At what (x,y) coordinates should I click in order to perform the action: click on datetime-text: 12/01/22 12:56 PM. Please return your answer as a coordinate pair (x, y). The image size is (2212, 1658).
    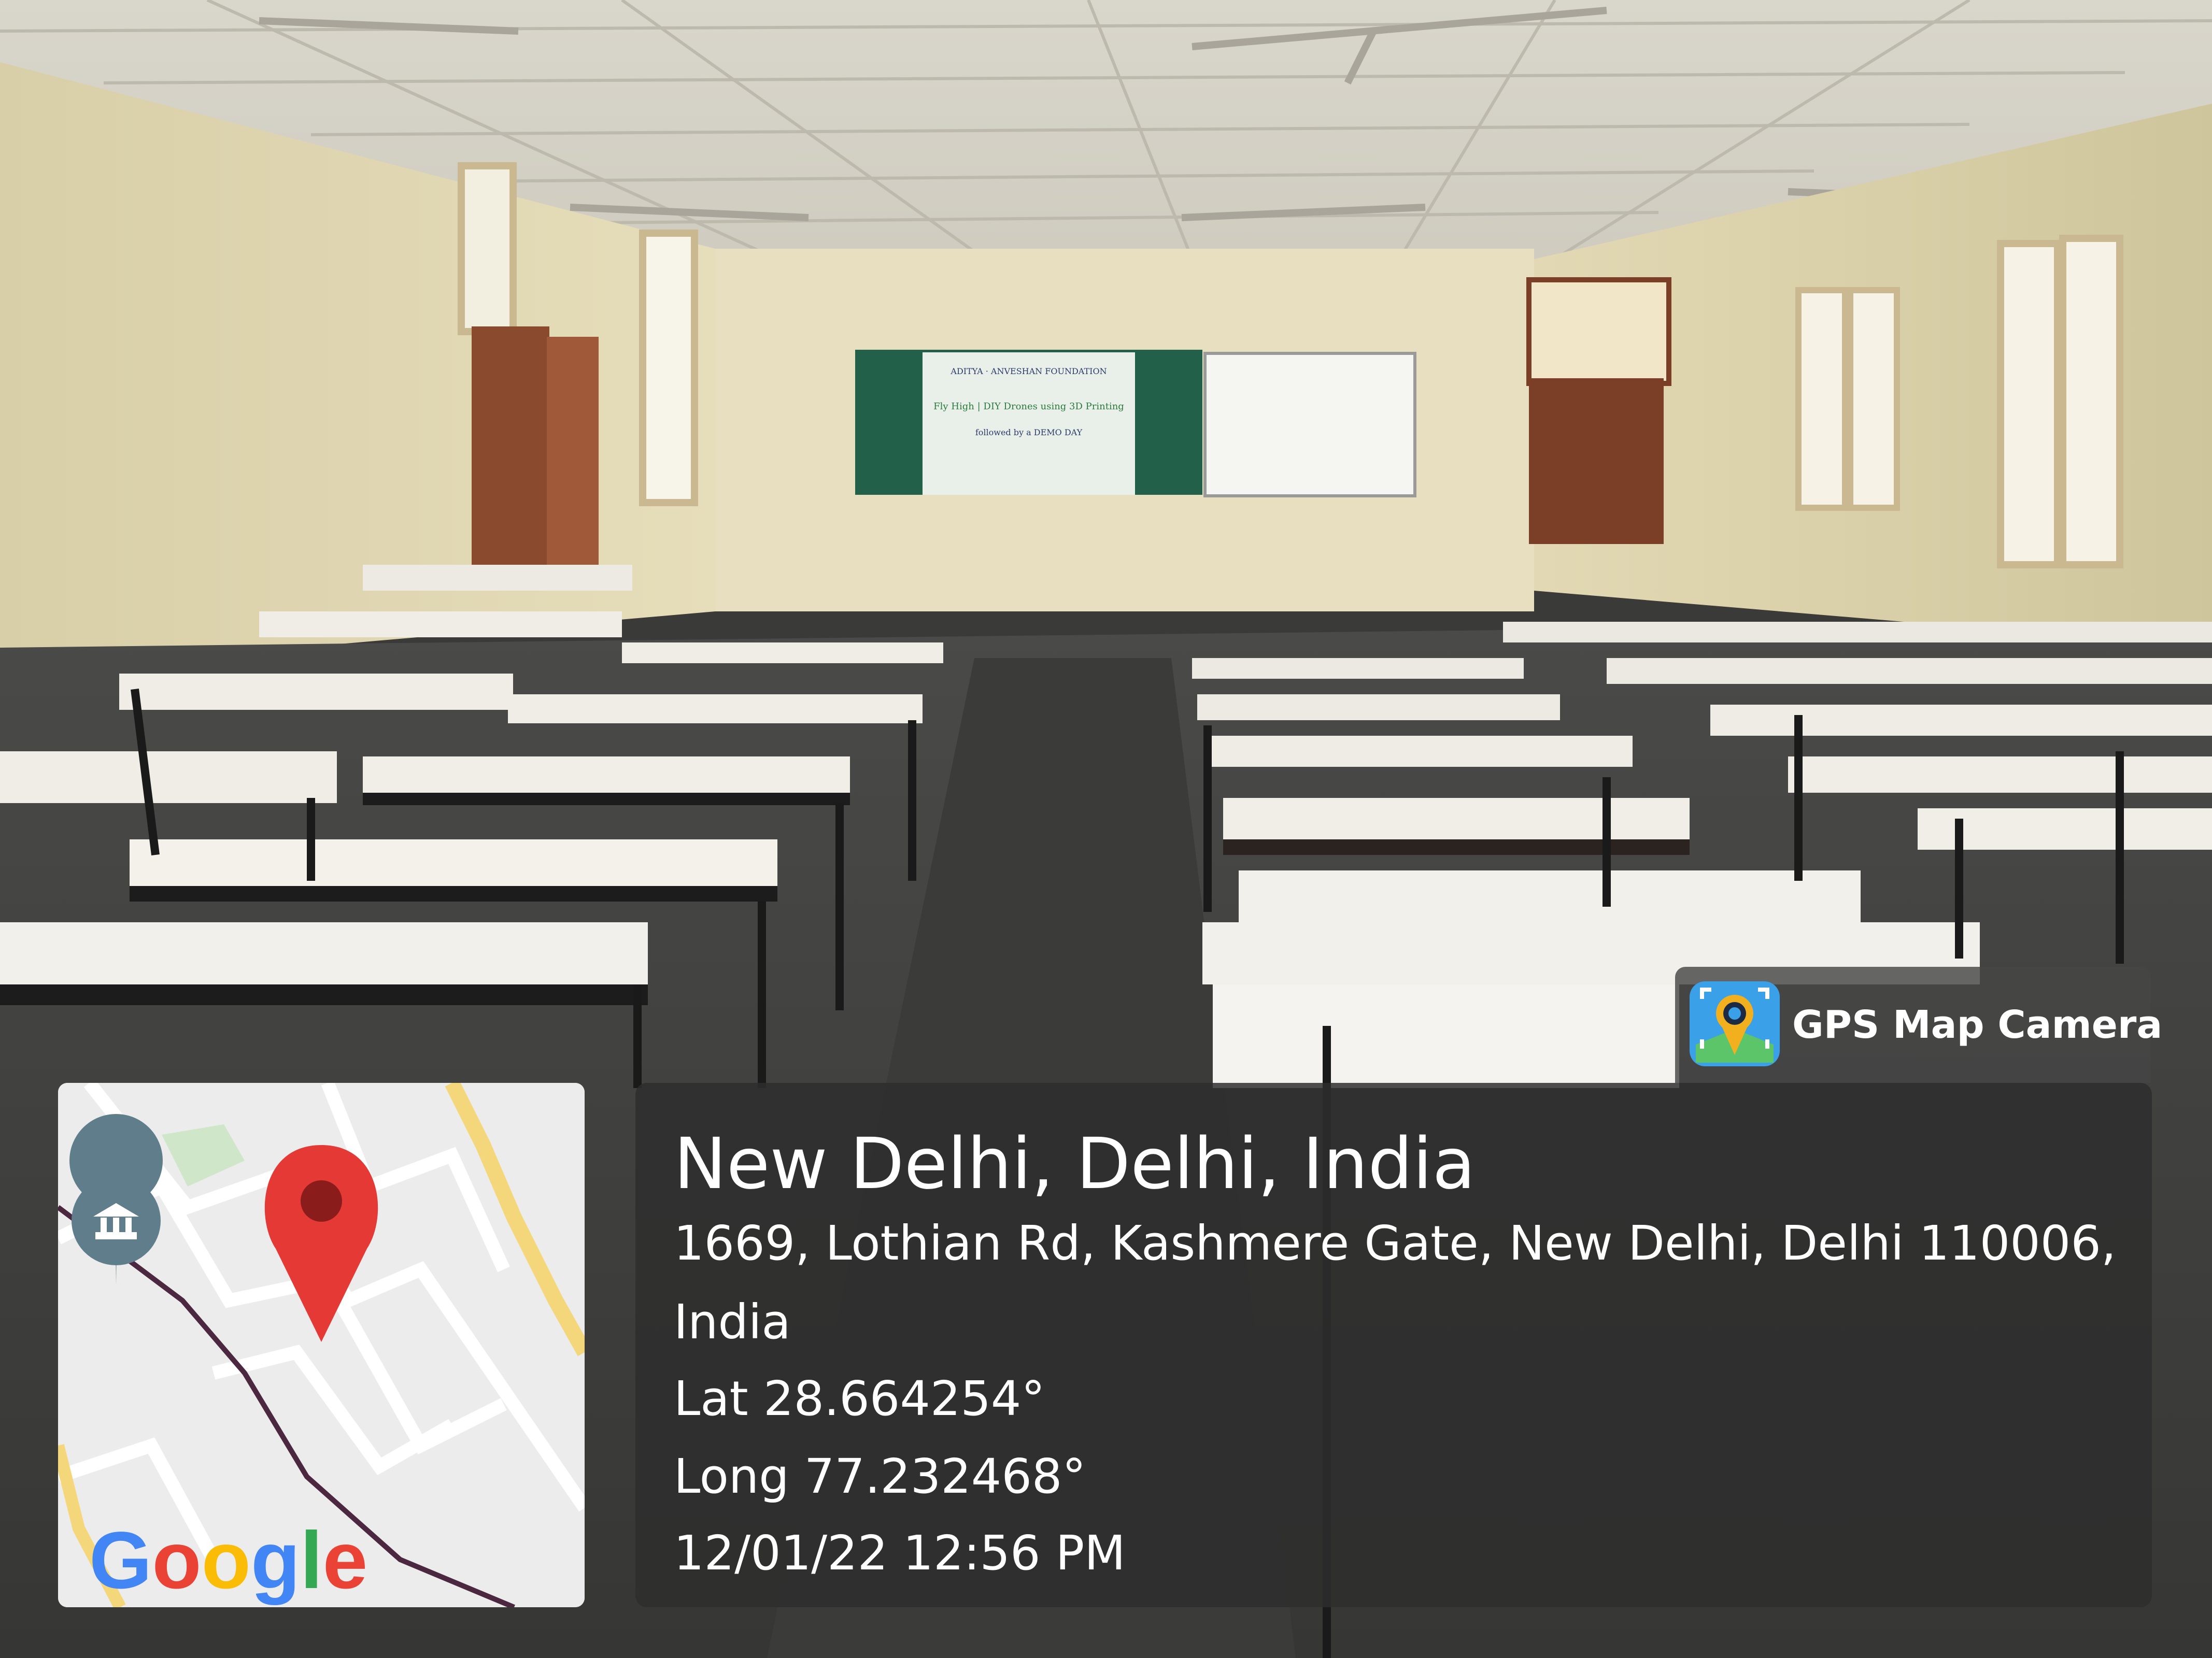
    Looking at the image, I should click on (900, 1553).